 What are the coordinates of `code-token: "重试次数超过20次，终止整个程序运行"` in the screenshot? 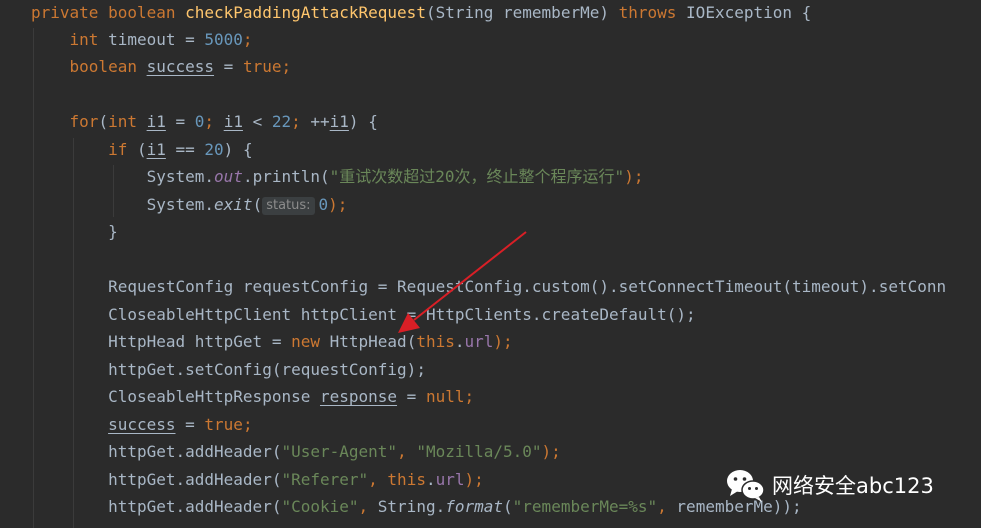 It's located at (477, 176).